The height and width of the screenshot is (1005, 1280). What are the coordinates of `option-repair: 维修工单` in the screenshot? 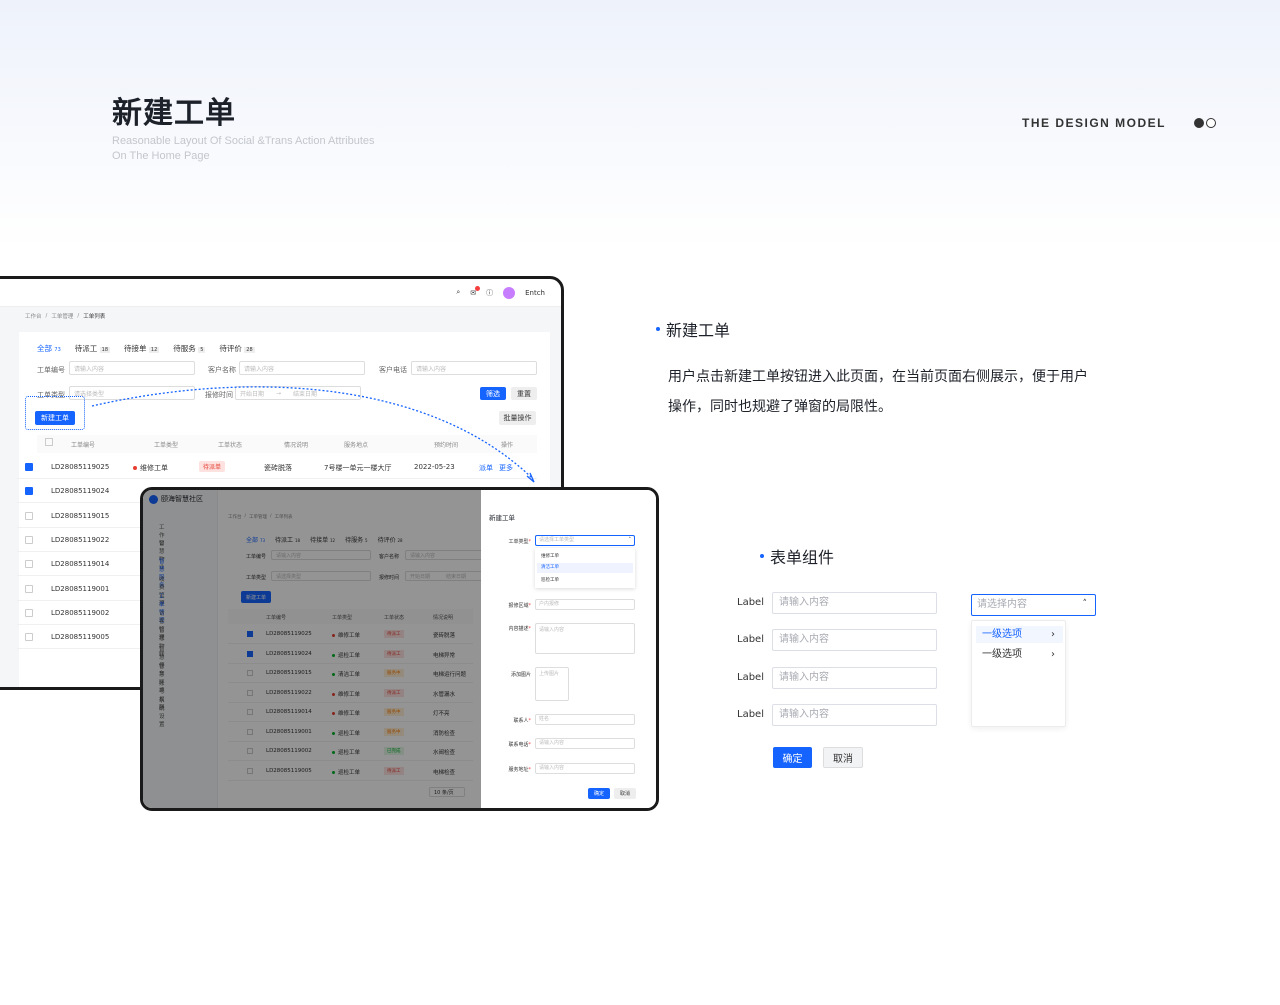 It's located at (550, 556).